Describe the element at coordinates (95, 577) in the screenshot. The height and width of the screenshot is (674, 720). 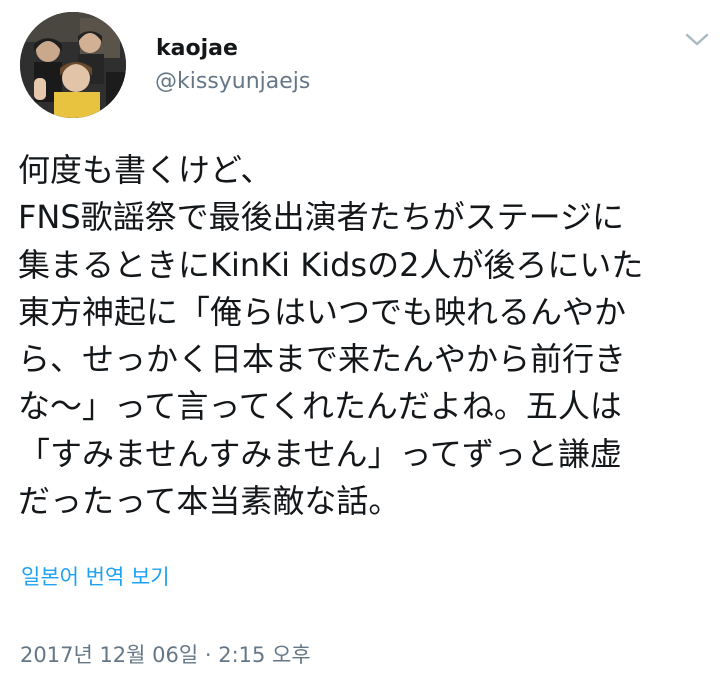
I see `translate-tweet-link: 일본어 번역 보기` at that location.